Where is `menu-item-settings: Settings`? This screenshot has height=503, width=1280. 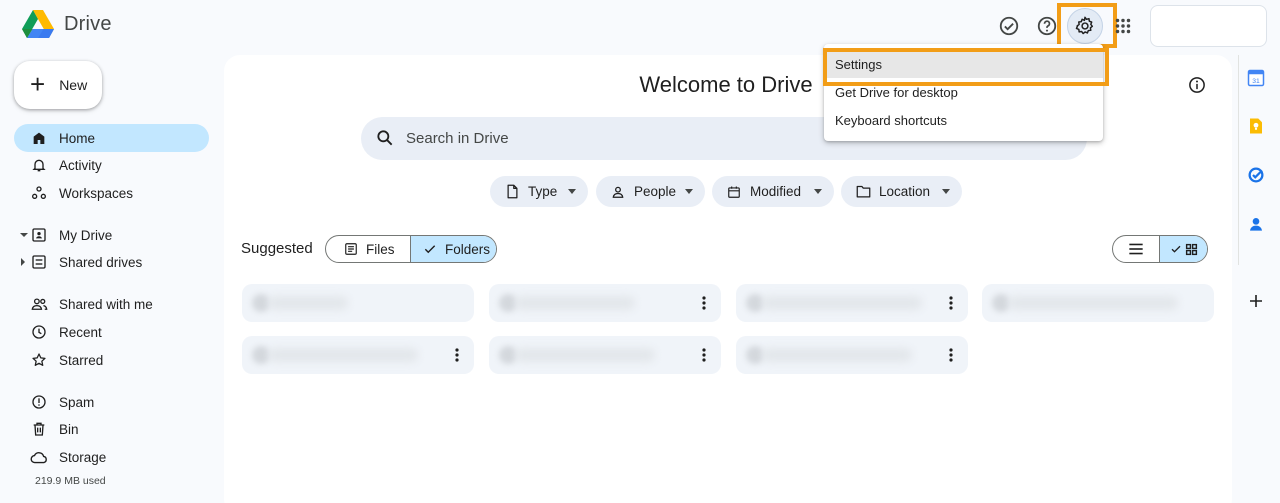 menu-item-settings: Settings is located at coordinates (963, 64).